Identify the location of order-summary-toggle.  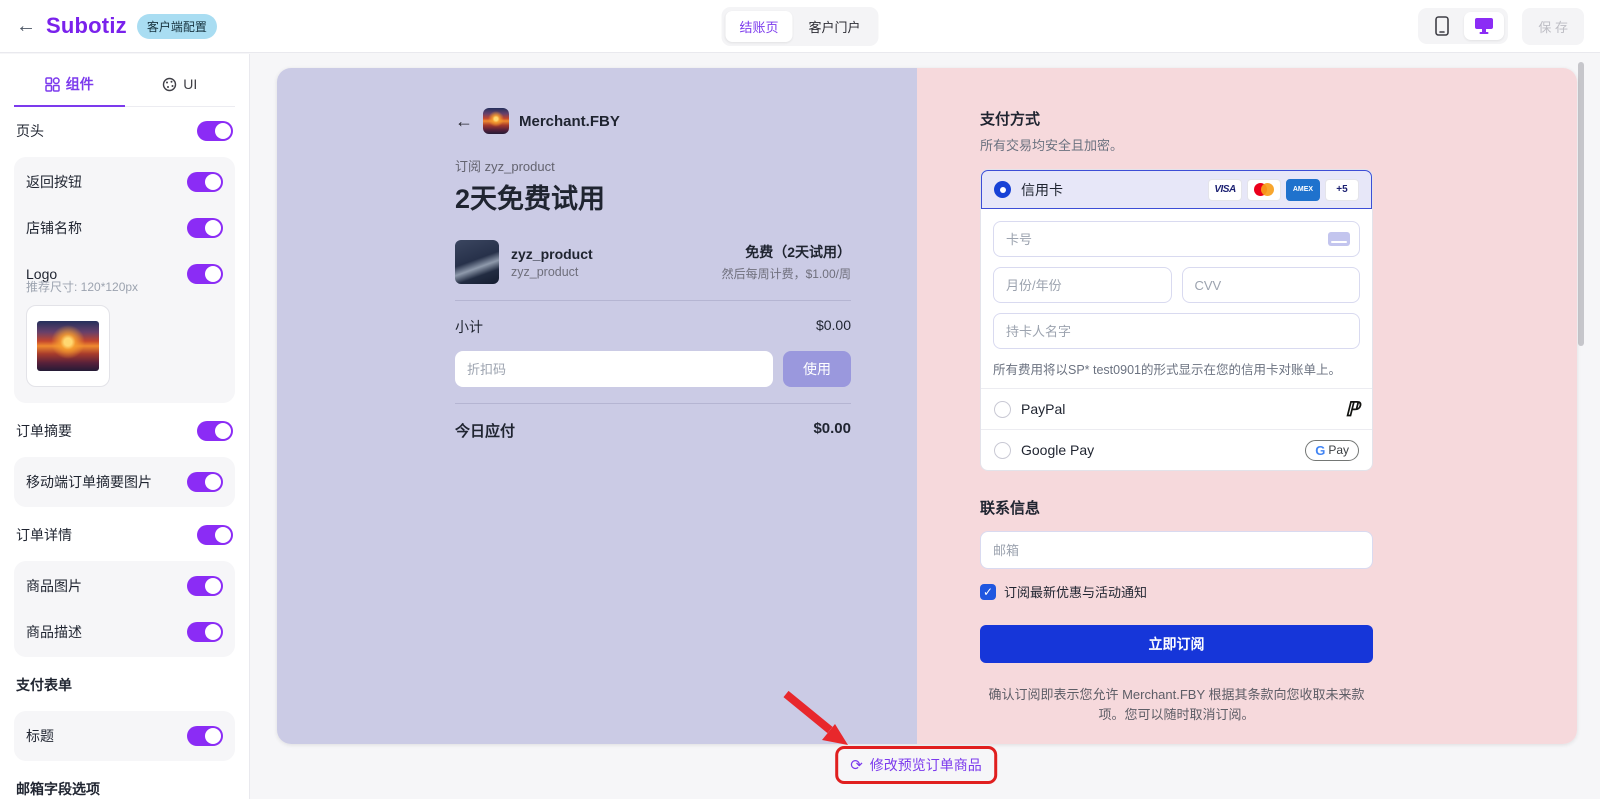
(215, 431).